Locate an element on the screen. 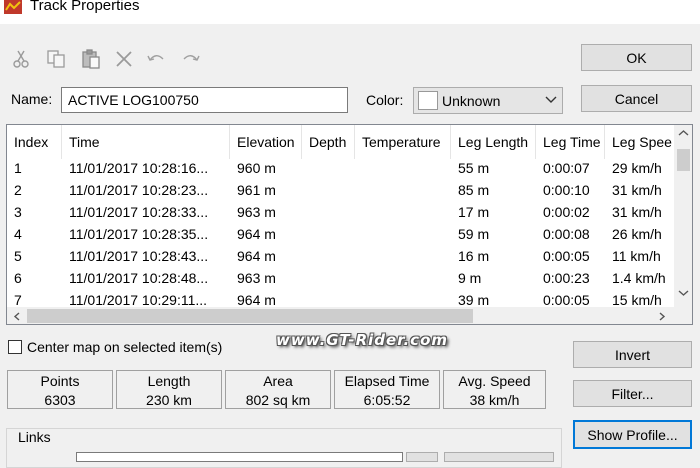 This screenshot has width=700, height=468. stat-label: Elapsed Time is located at coordinates (387, 381).